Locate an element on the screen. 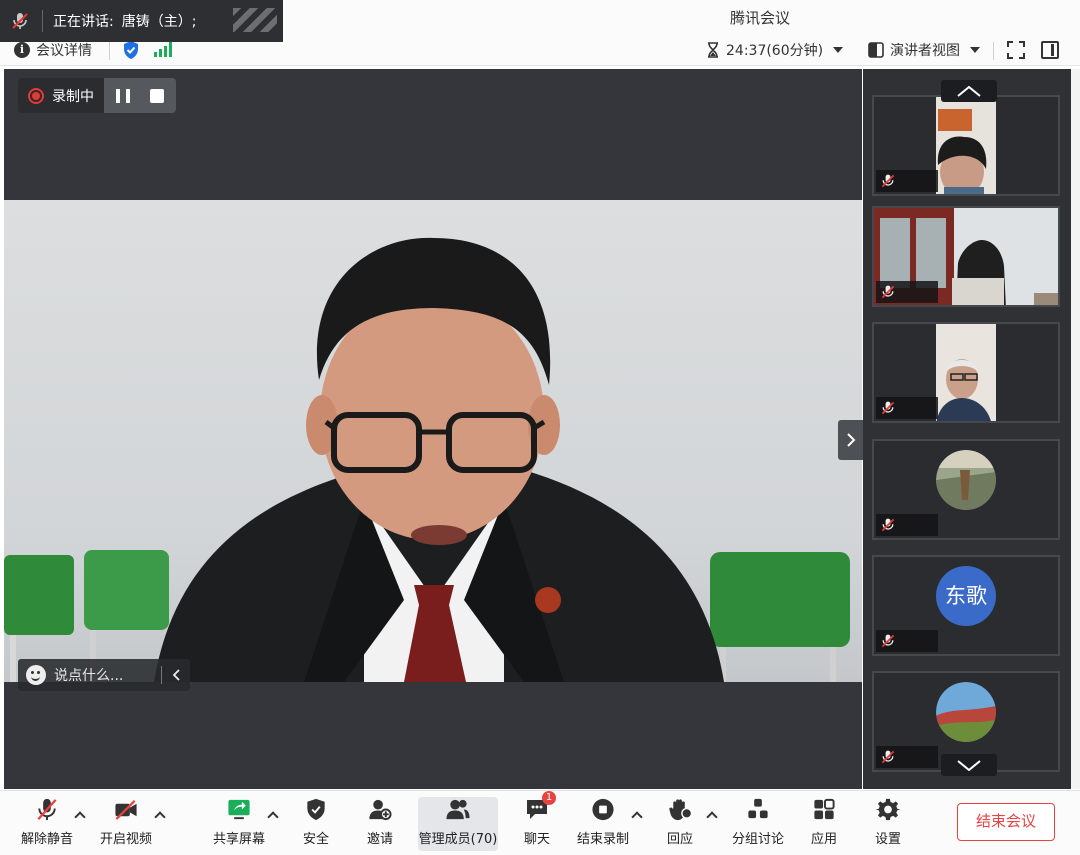  speaker-name: 唐铸（主）; is located at coordinates (159, 22).